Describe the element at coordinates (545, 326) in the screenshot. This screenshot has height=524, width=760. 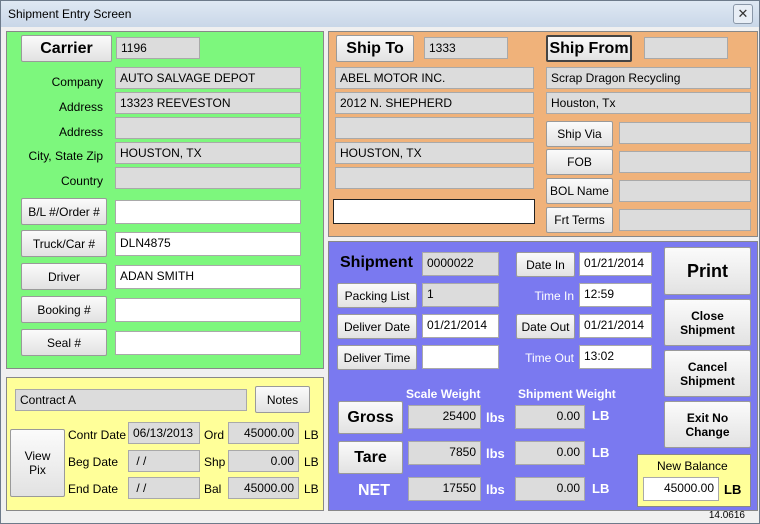
I see `date-out-button: Date Out` at that location.